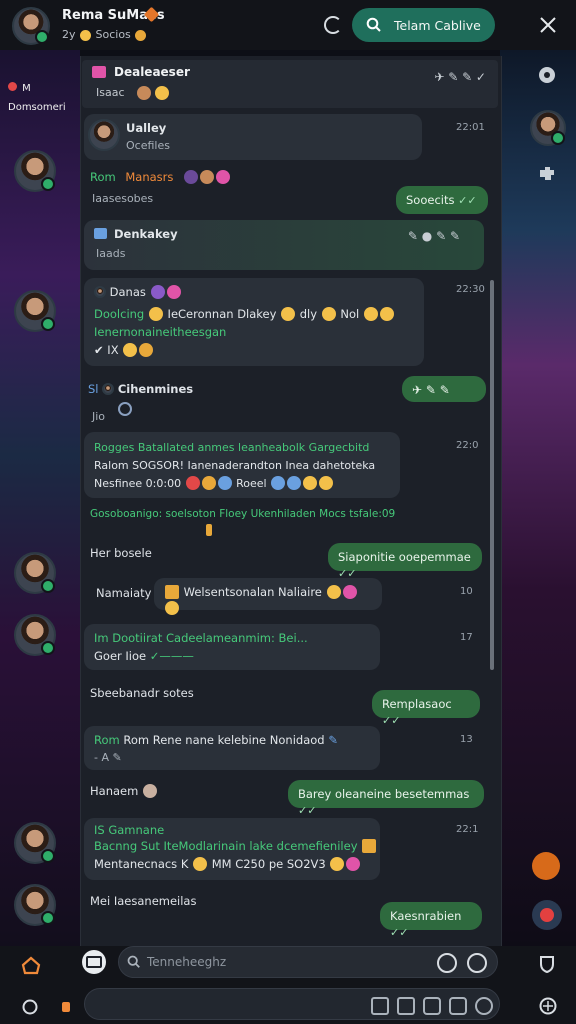  What do you see at coordinates (447, 963) in the screenshot?
I see `sticker-icon` at bounding box center [447, 963].